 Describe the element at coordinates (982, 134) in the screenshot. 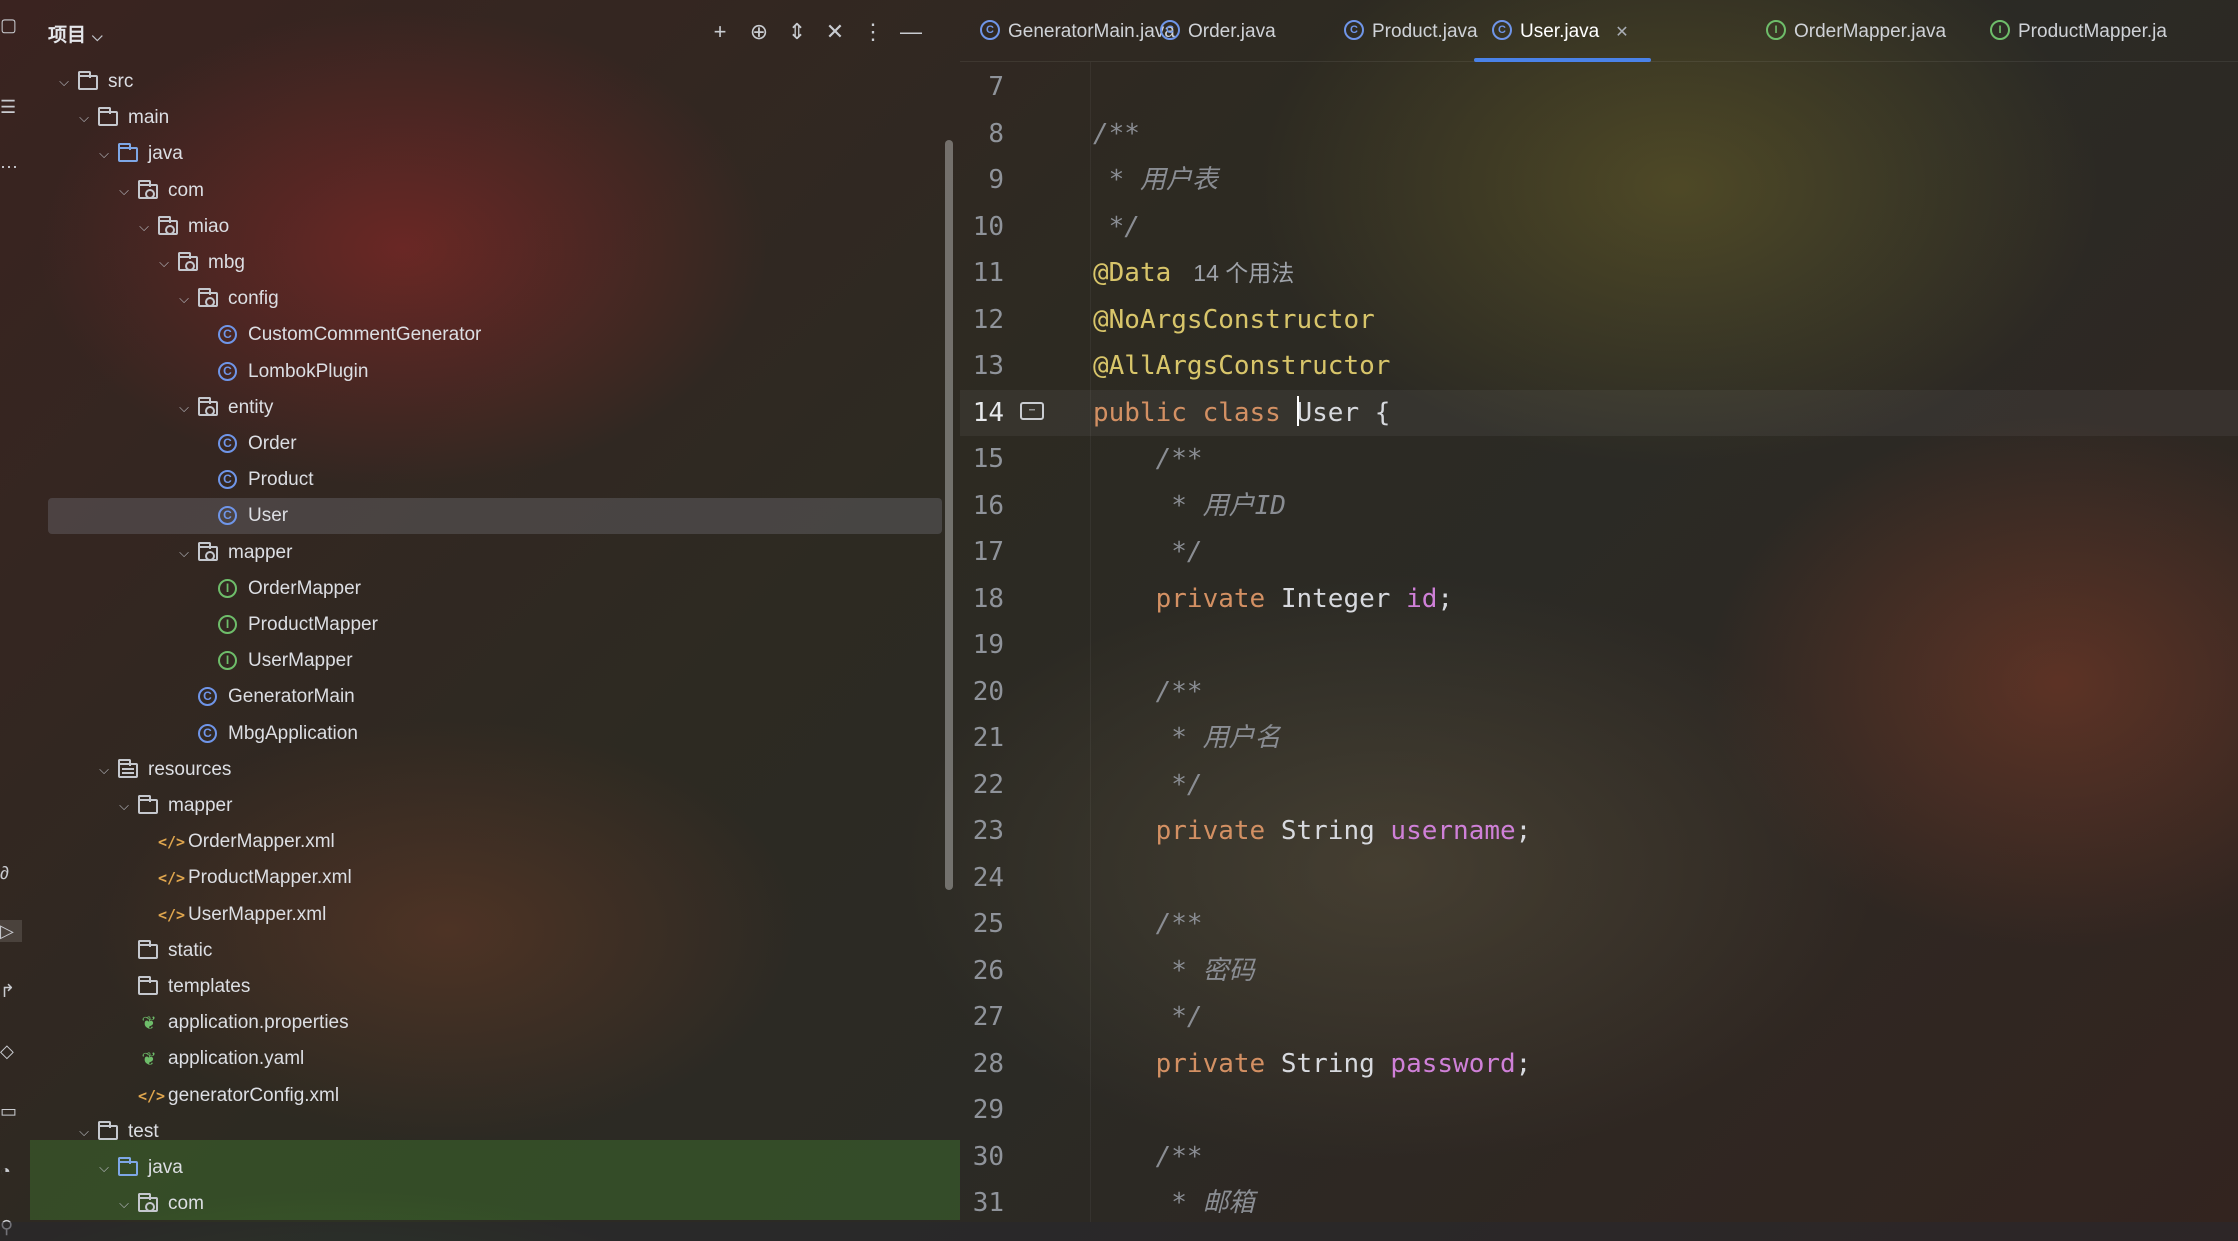

I see `line-number: 8` at that location.